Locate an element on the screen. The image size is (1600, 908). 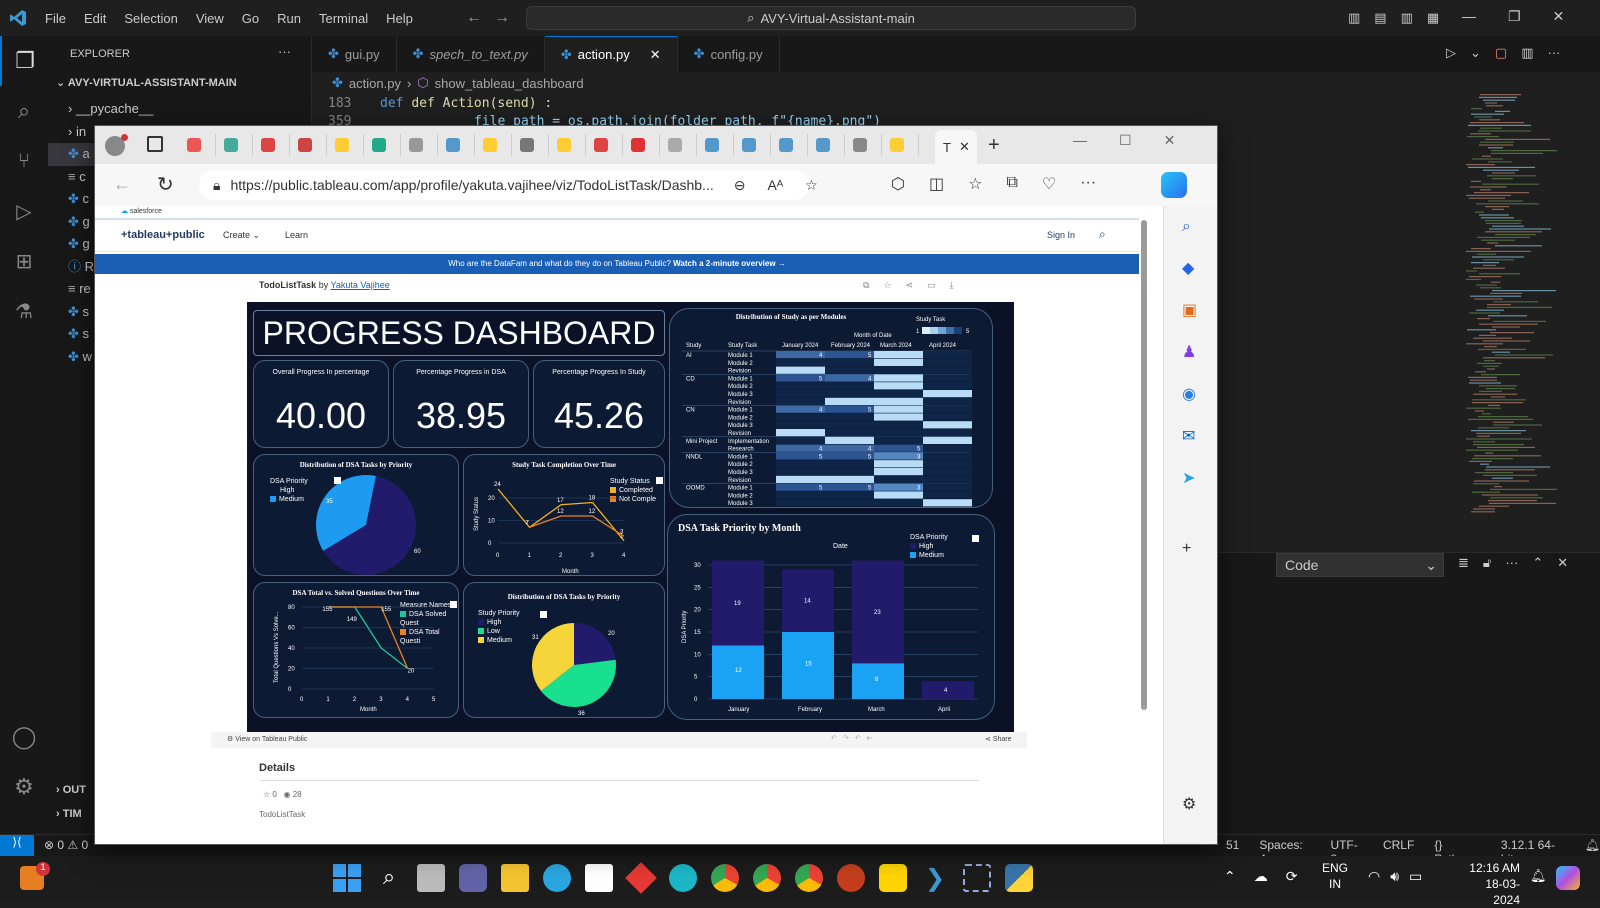
menu-view: View is located at coordinates (210, 18).